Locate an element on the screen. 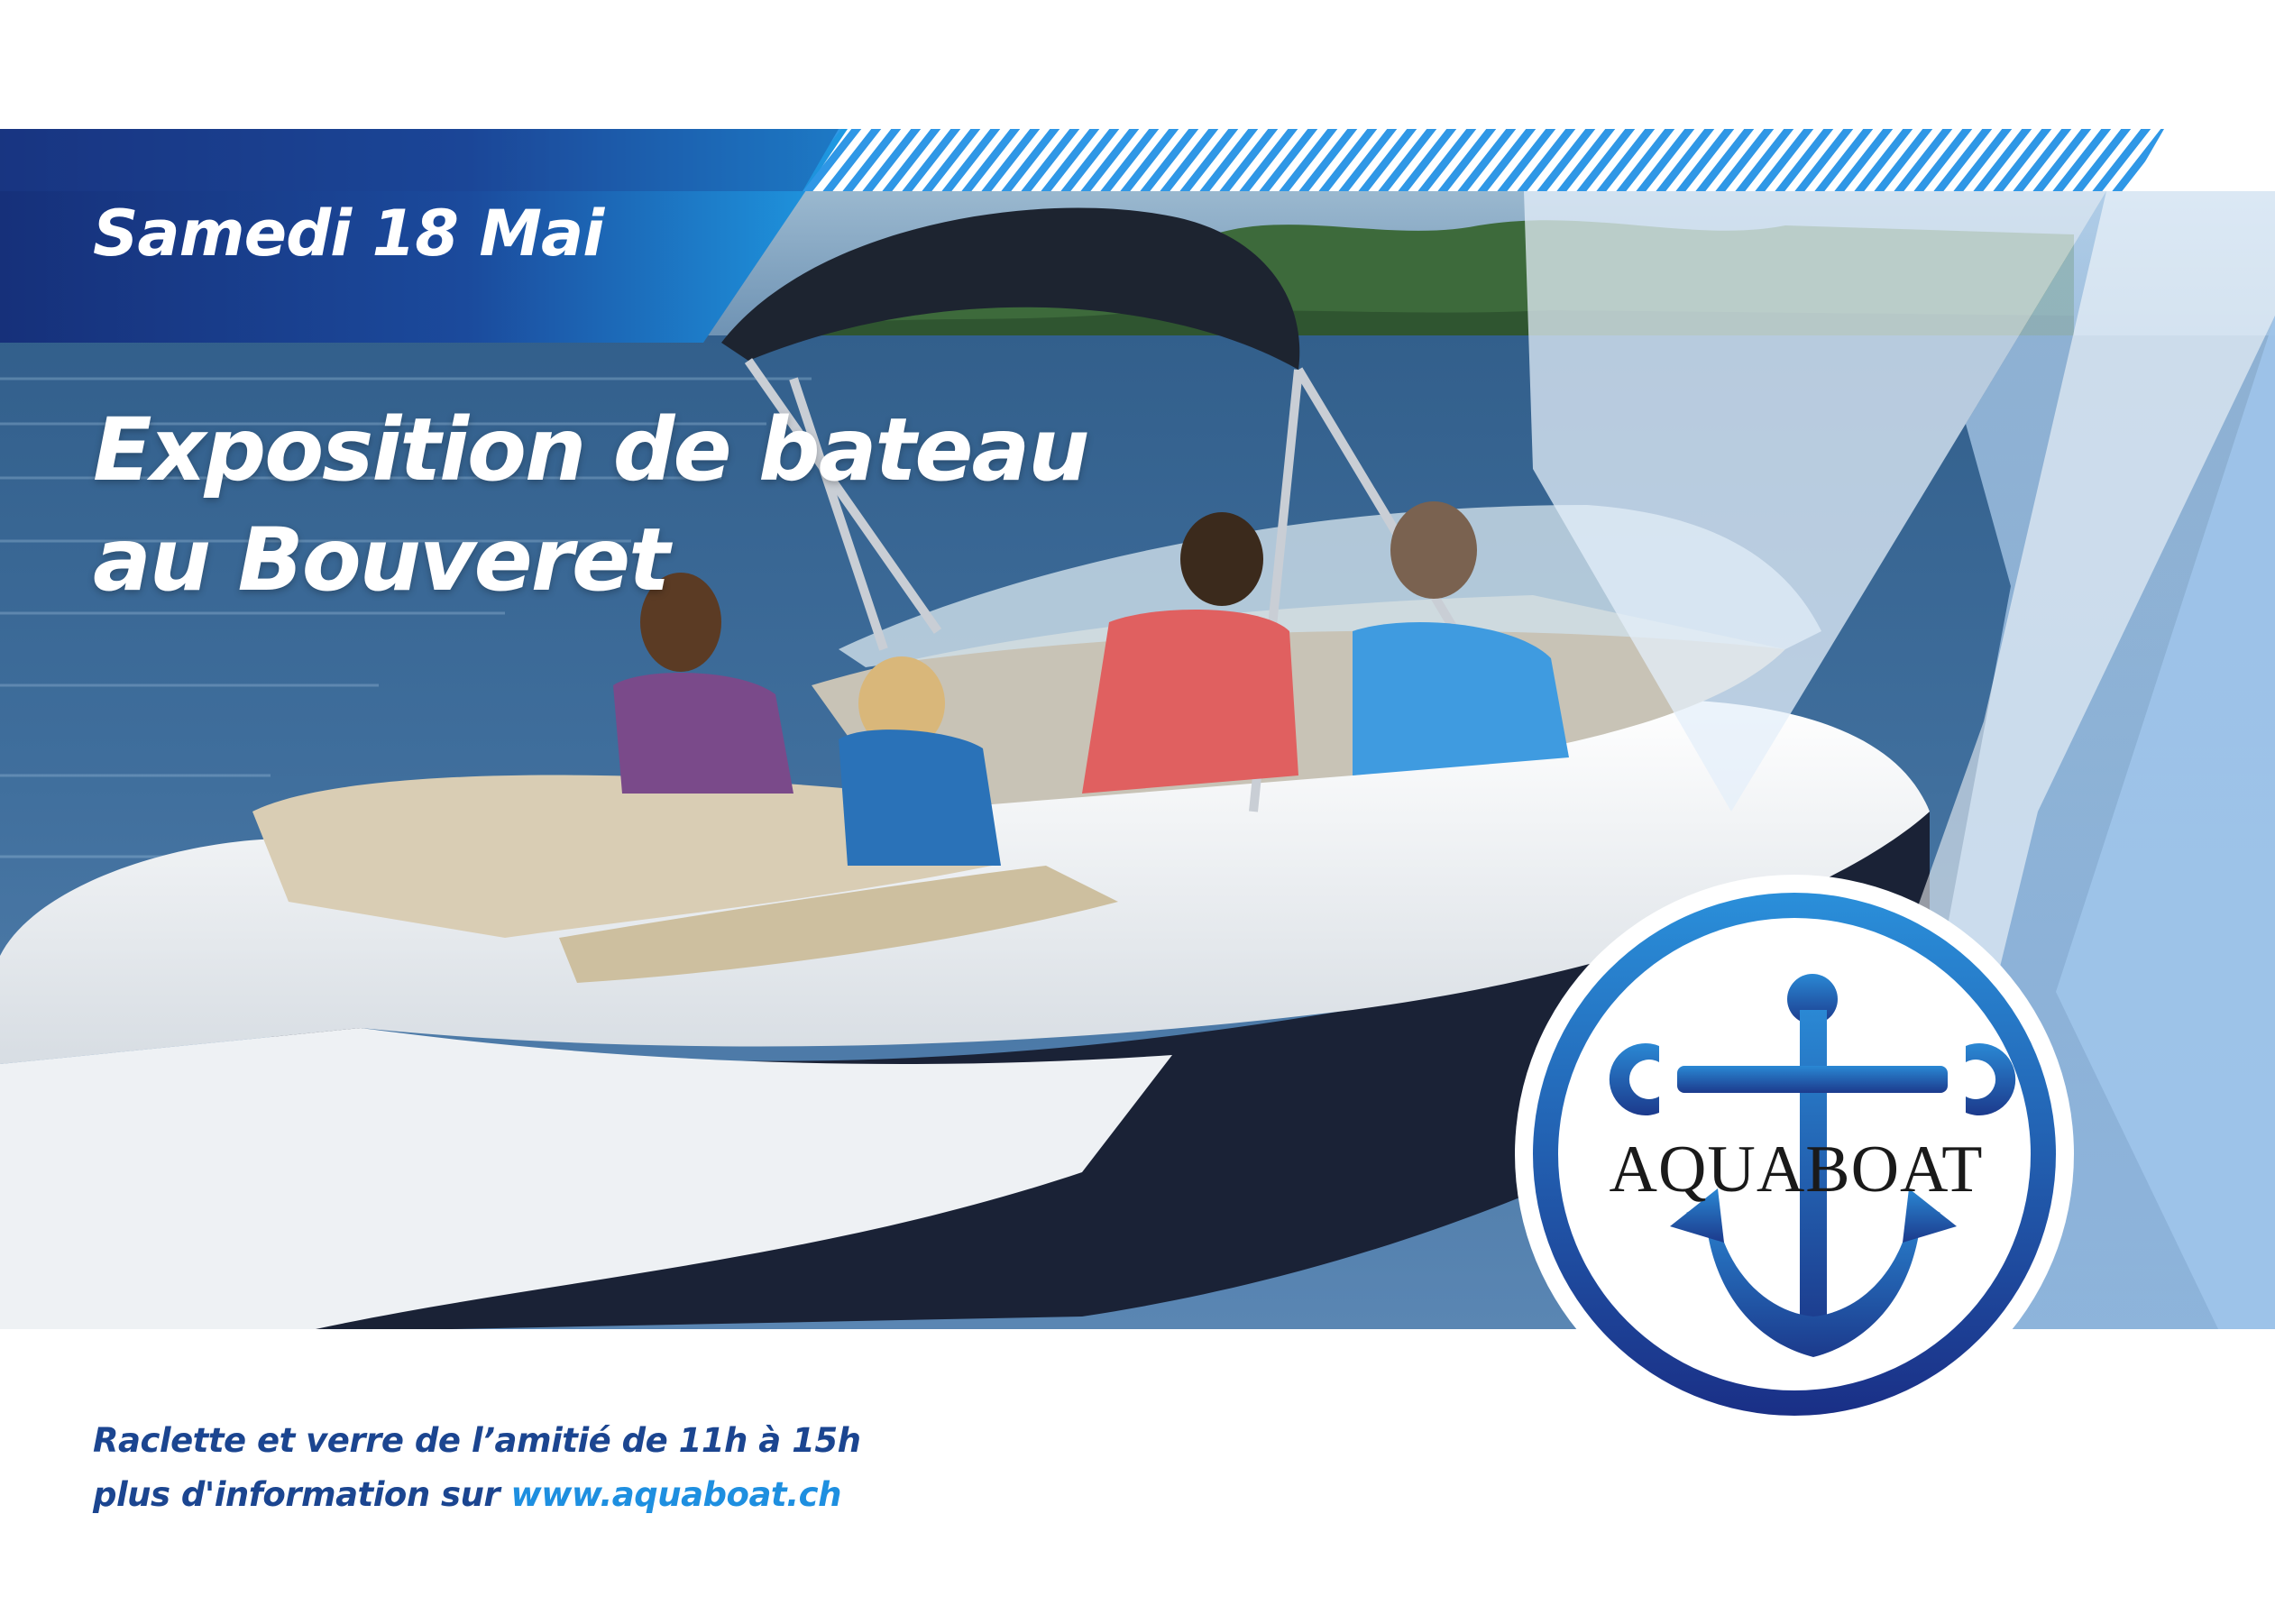 The image size is (2275, 1624). footer-line-2-prefix: plus d'information sur is located at coordinates (302, 1494).